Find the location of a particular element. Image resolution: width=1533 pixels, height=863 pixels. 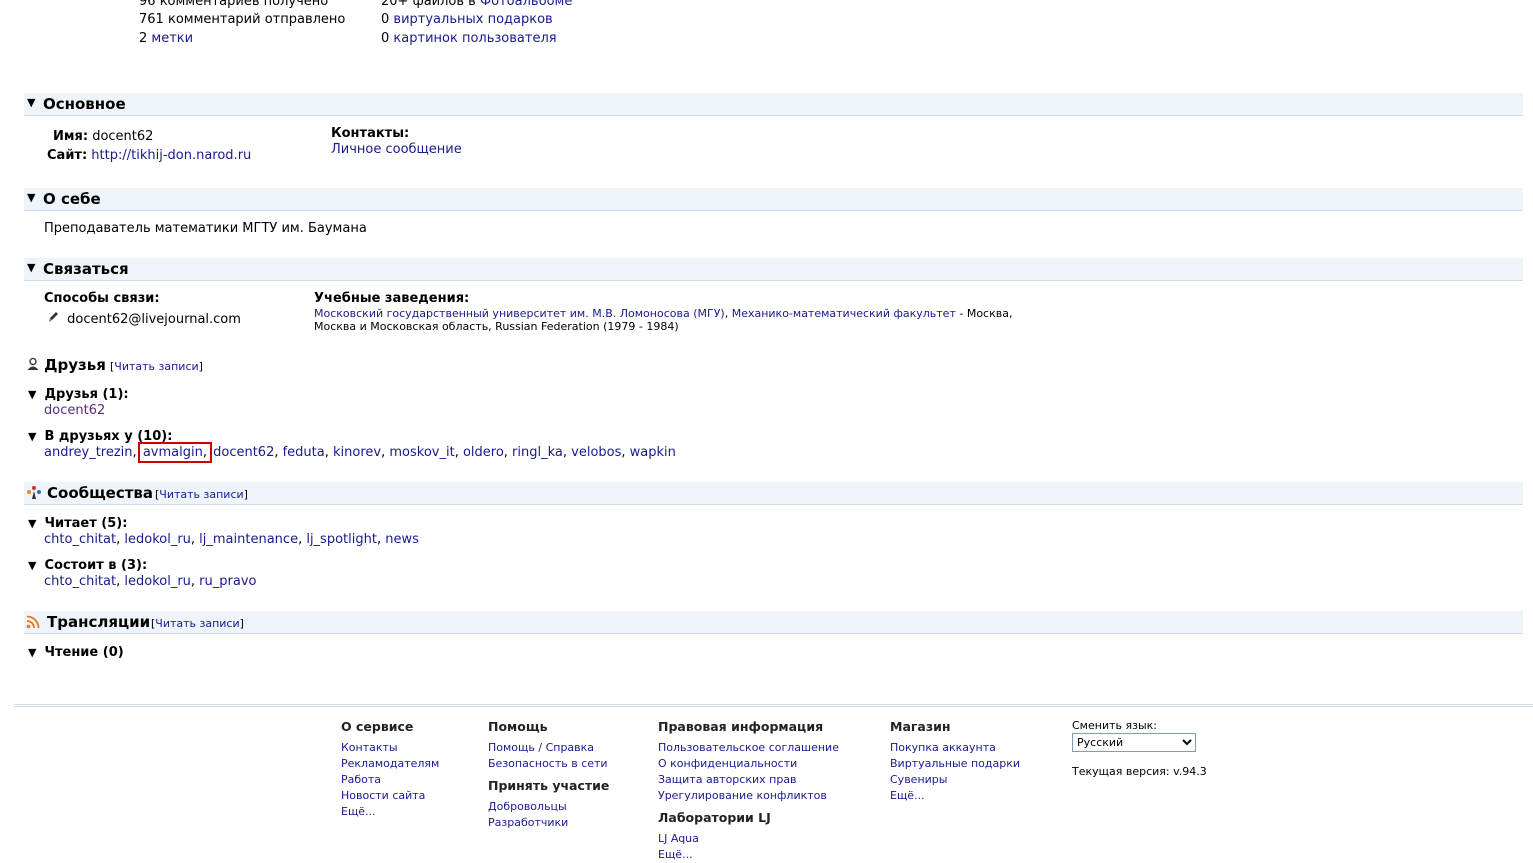

friend-of-link-highlighted: avmalgin is located at coordinates (173, 452).